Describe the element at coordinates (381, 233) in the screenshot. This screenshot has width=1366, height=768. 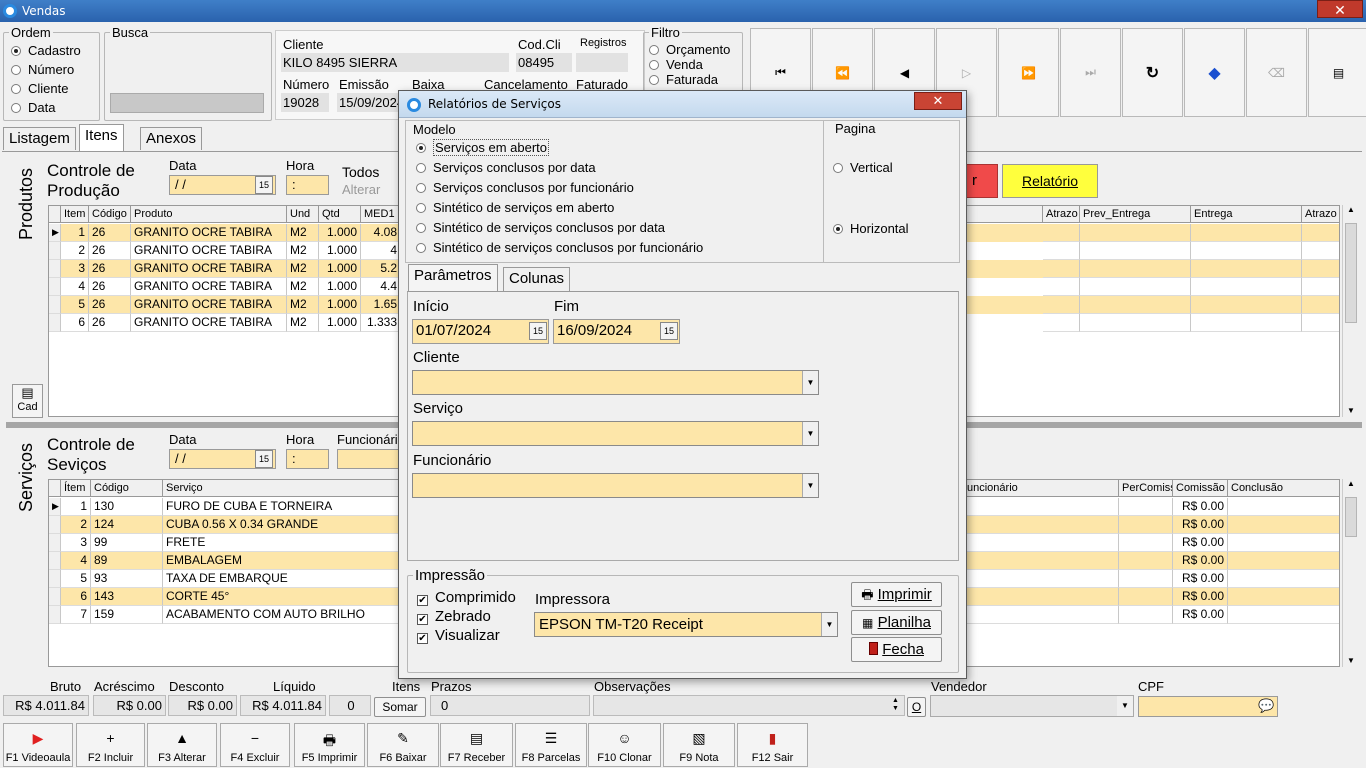
I see `cell-med1: 4.08` at that location.